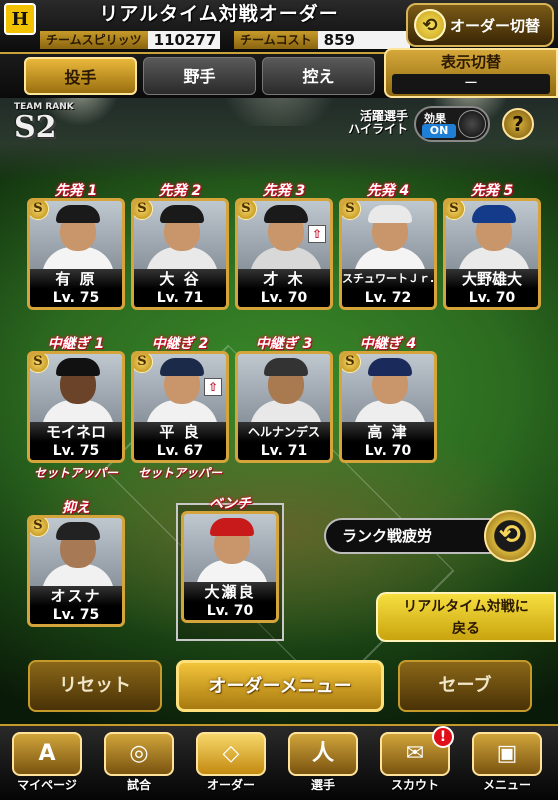 Image resolution: width=558 pixels, height=800 pixels. What do you see at coordinates (284, 254) in the screenshot?
I see `player-card: S ⇧ 才 木 Lv. 70` at bounding box center [284, 254].